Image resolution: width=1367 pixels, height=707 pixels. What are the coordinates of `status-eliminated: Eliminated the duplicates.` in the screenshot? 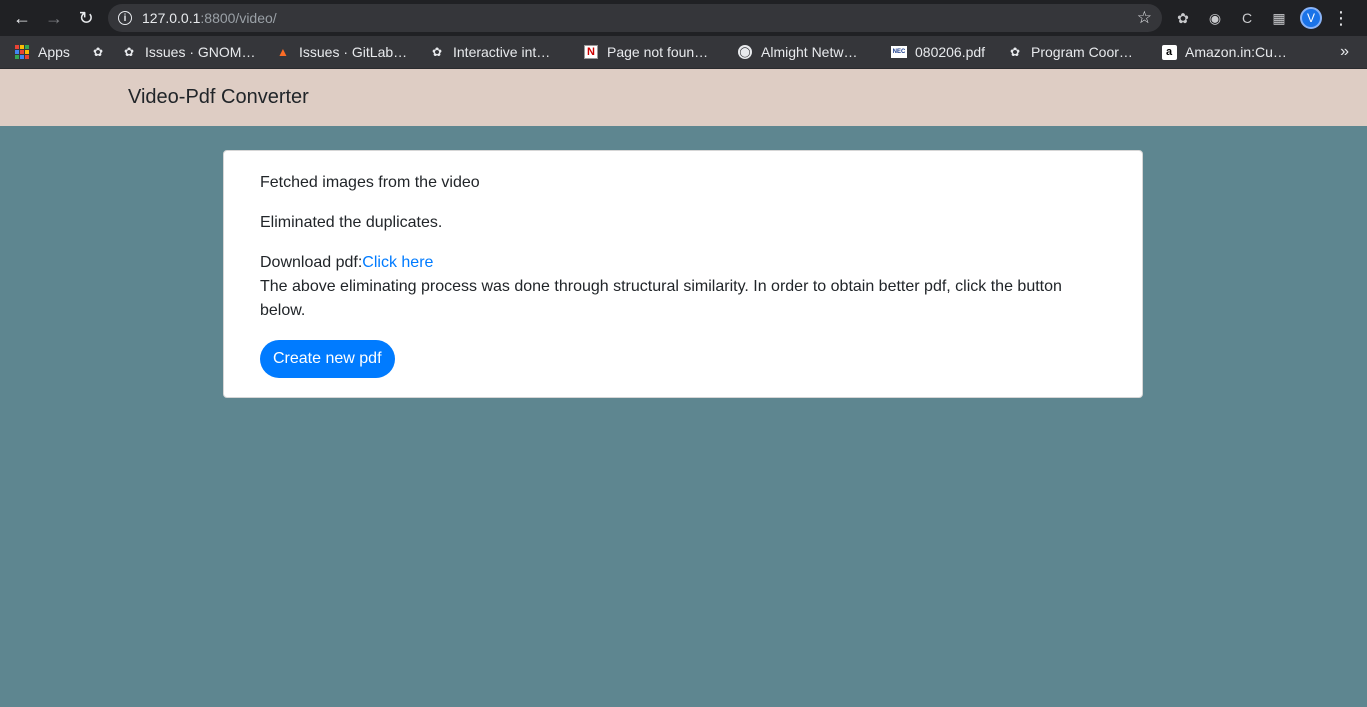 It's located at (351, 222).